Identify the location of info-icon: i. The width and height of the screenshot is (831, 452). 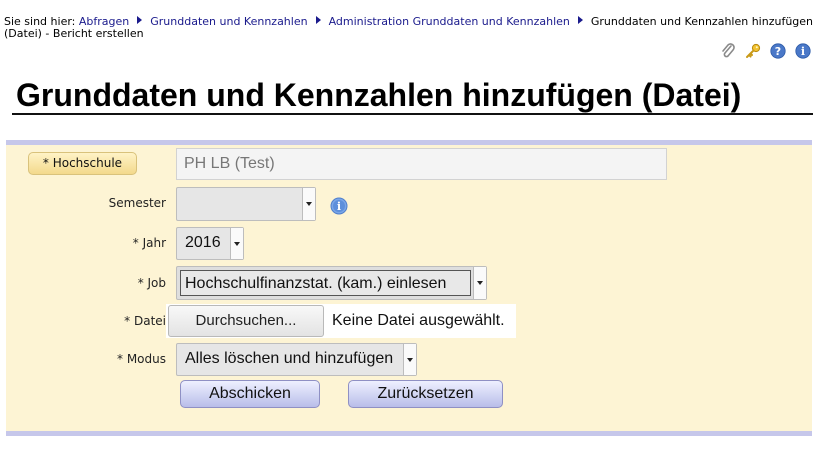
(803, 51).